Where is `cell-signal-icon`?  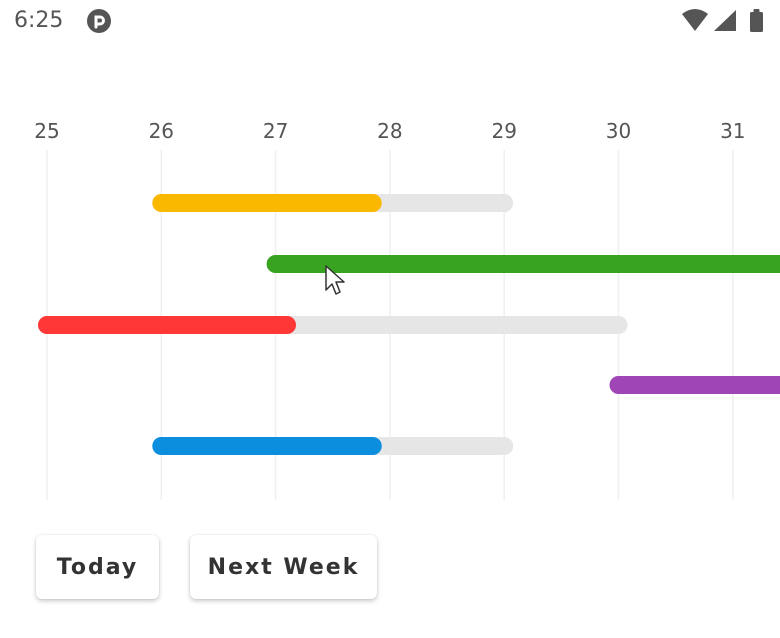 cell-signal-icon is located at coordinates (725, 20).